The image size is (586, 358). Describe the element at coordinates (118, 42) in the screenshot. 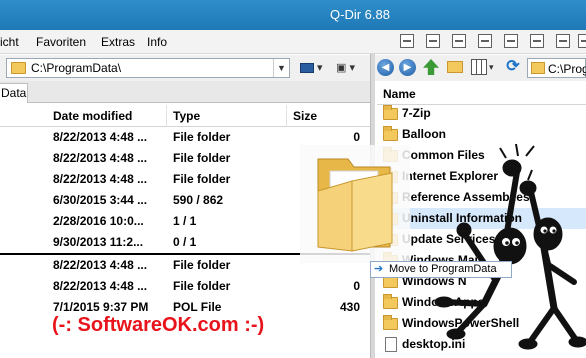

I see `menu-item-extras: Extras` at that location.